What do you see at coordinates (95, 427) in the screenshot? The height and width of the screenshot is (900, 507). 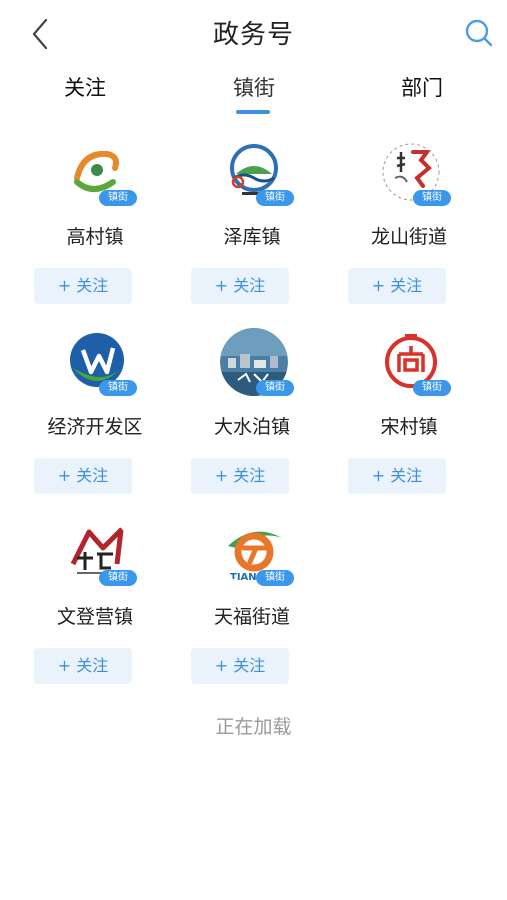 I see `account-name: 经济开发区` at bounding box center [95, 427].